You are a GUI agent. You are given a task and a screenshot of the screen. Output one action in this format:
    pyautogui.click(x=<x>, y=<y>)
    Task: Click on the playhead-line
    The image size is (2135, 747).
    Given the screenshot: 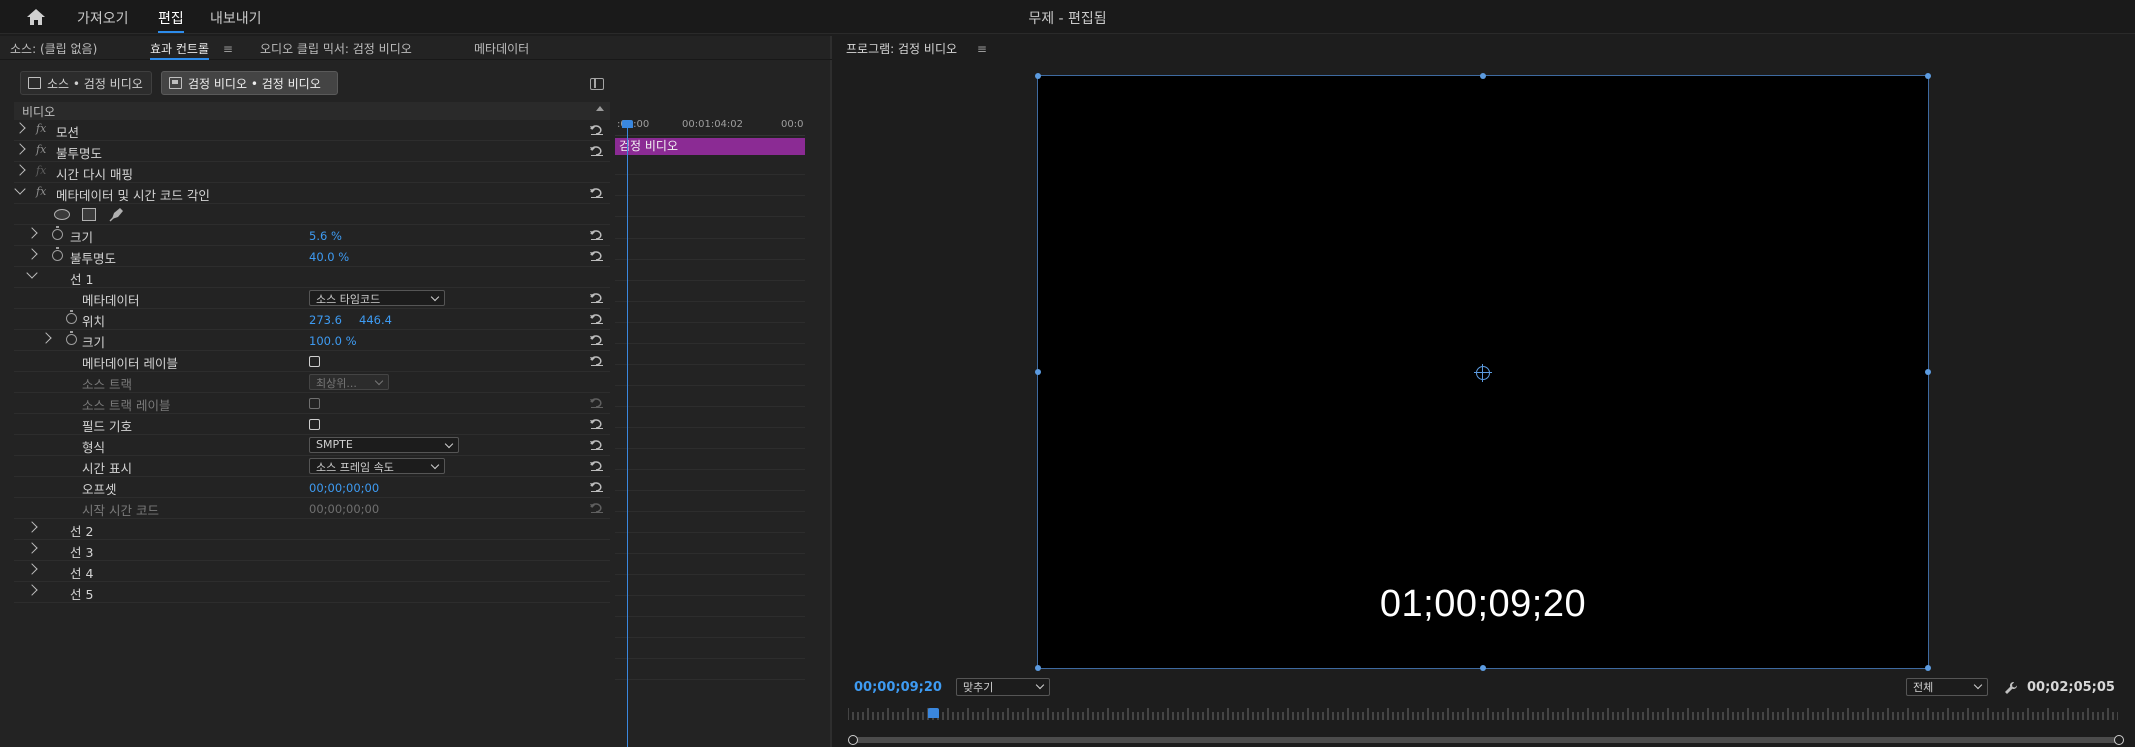 What is the action you would take?
    pyautogui.click(x=627, y=436)
    